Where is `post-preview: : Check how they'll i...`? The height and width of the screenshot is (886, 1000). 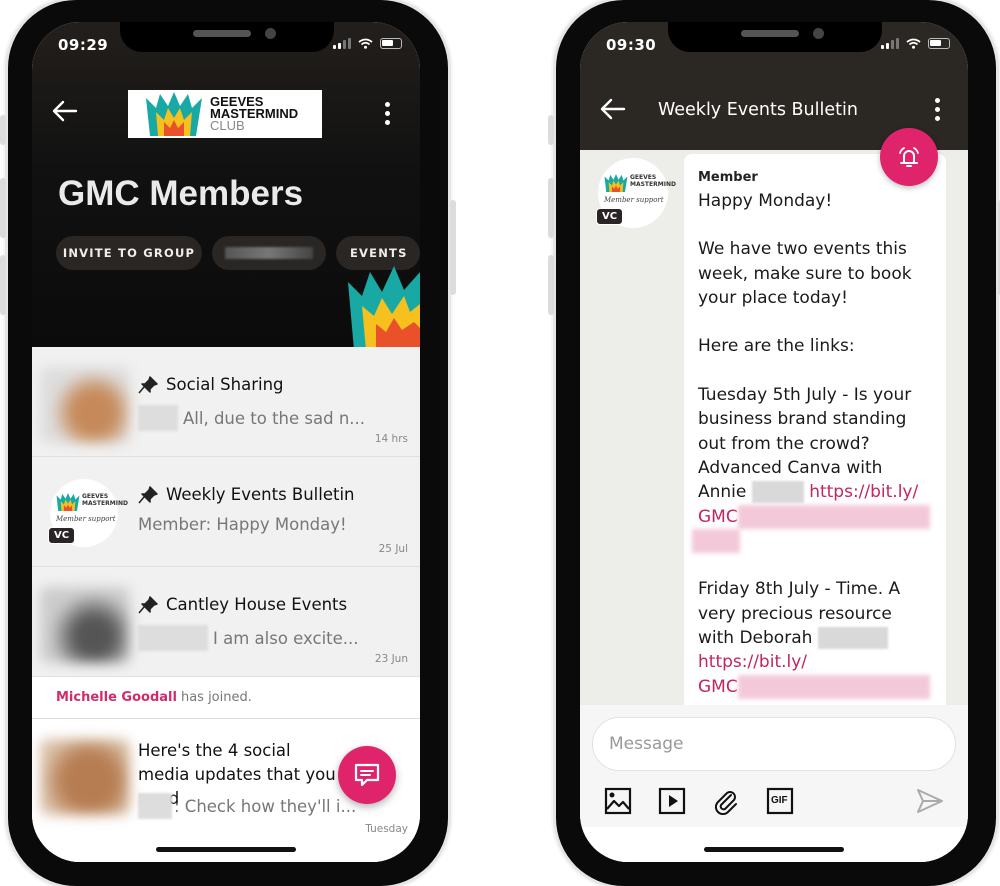
post-preview: : Check how they'll i... is located at coordinates (265, 806).